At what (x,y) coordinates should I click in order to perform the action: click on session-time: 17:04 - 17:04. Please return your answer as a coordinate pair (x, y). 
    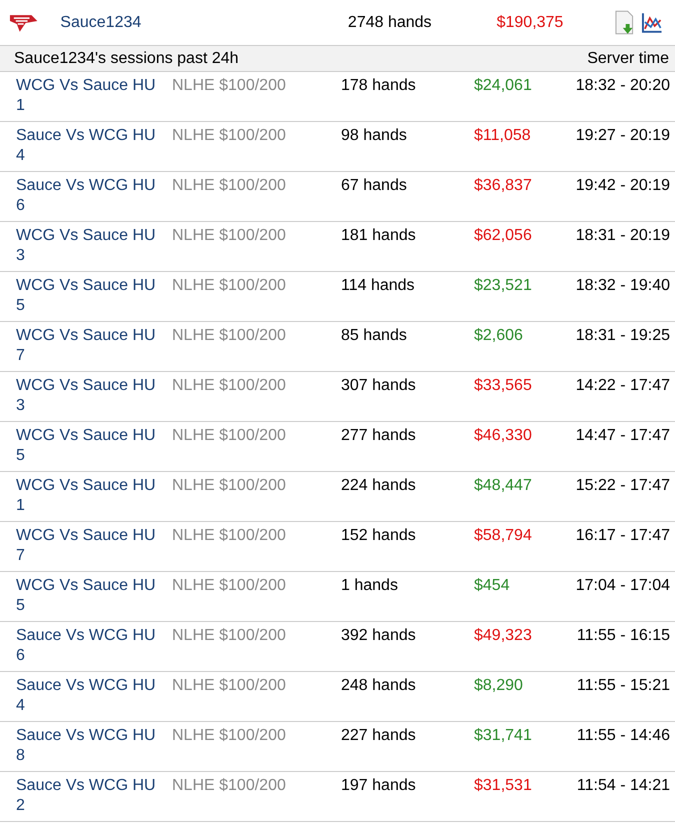
    Looking at the image, I should click on (623, 586).